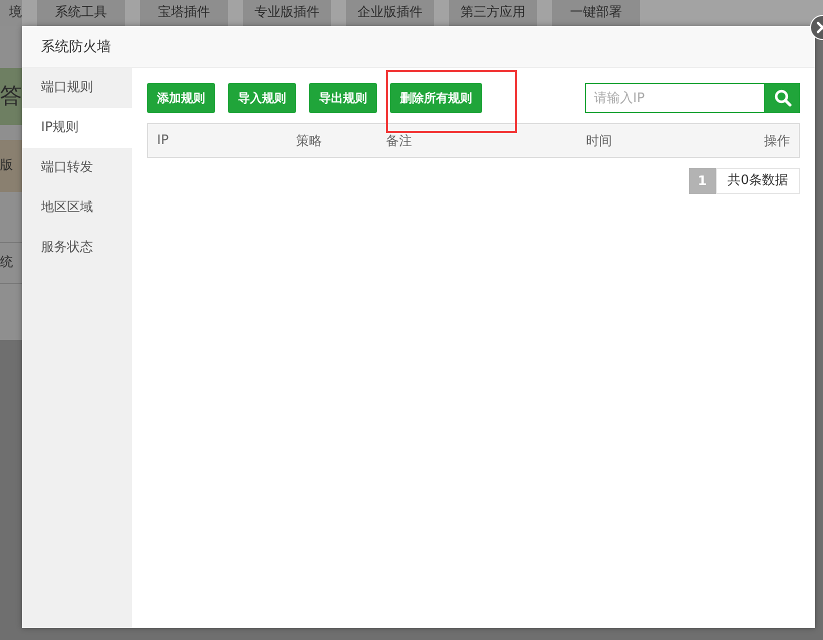 The height and width of the screenshot is (640, 823). Describe the element at coordinates (287, 13) in the screenshot. I see `menu-tab: 专业版插件` at that location.